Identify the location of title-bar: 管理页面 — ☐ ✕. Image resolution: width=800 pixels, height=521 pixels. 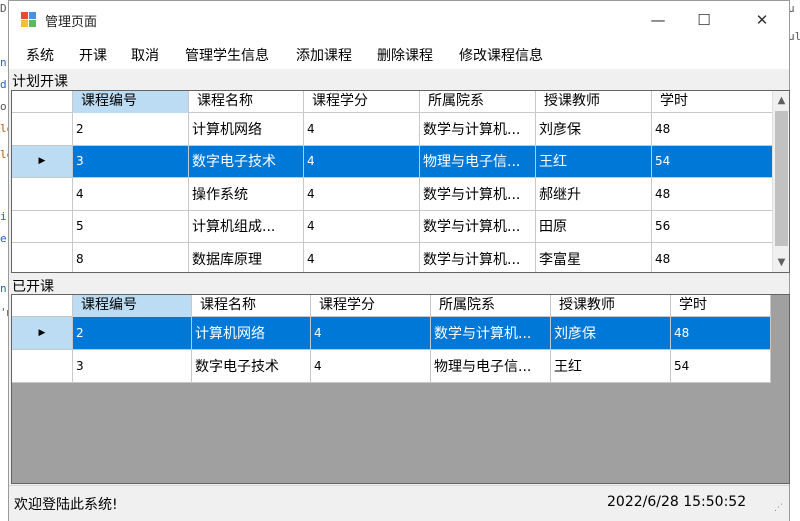
(399, 20).